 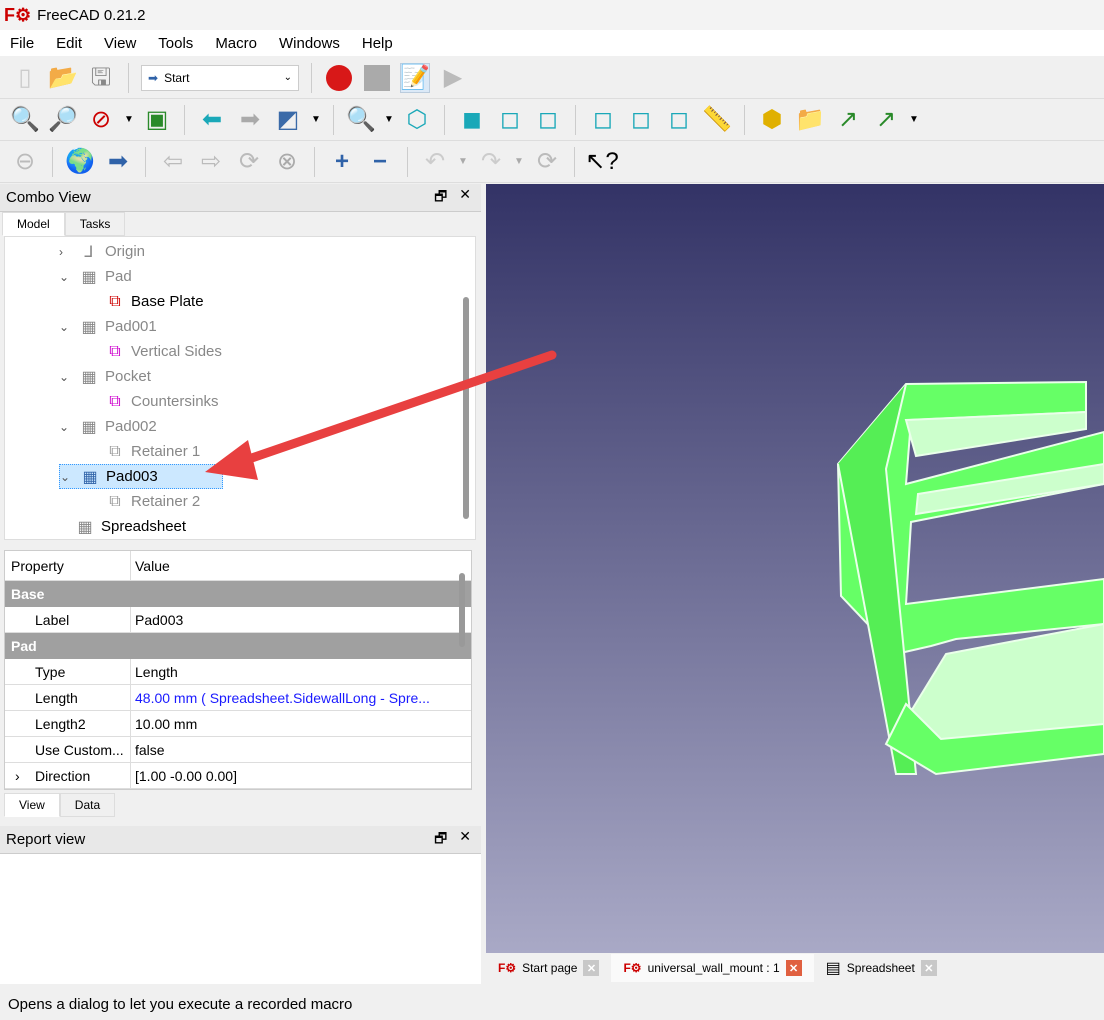 What do you see at coordinates (108, 326) in the screenshot?
I see `tree-item: ⌄ ▦ Pad001` at bounding box center [108, 326].